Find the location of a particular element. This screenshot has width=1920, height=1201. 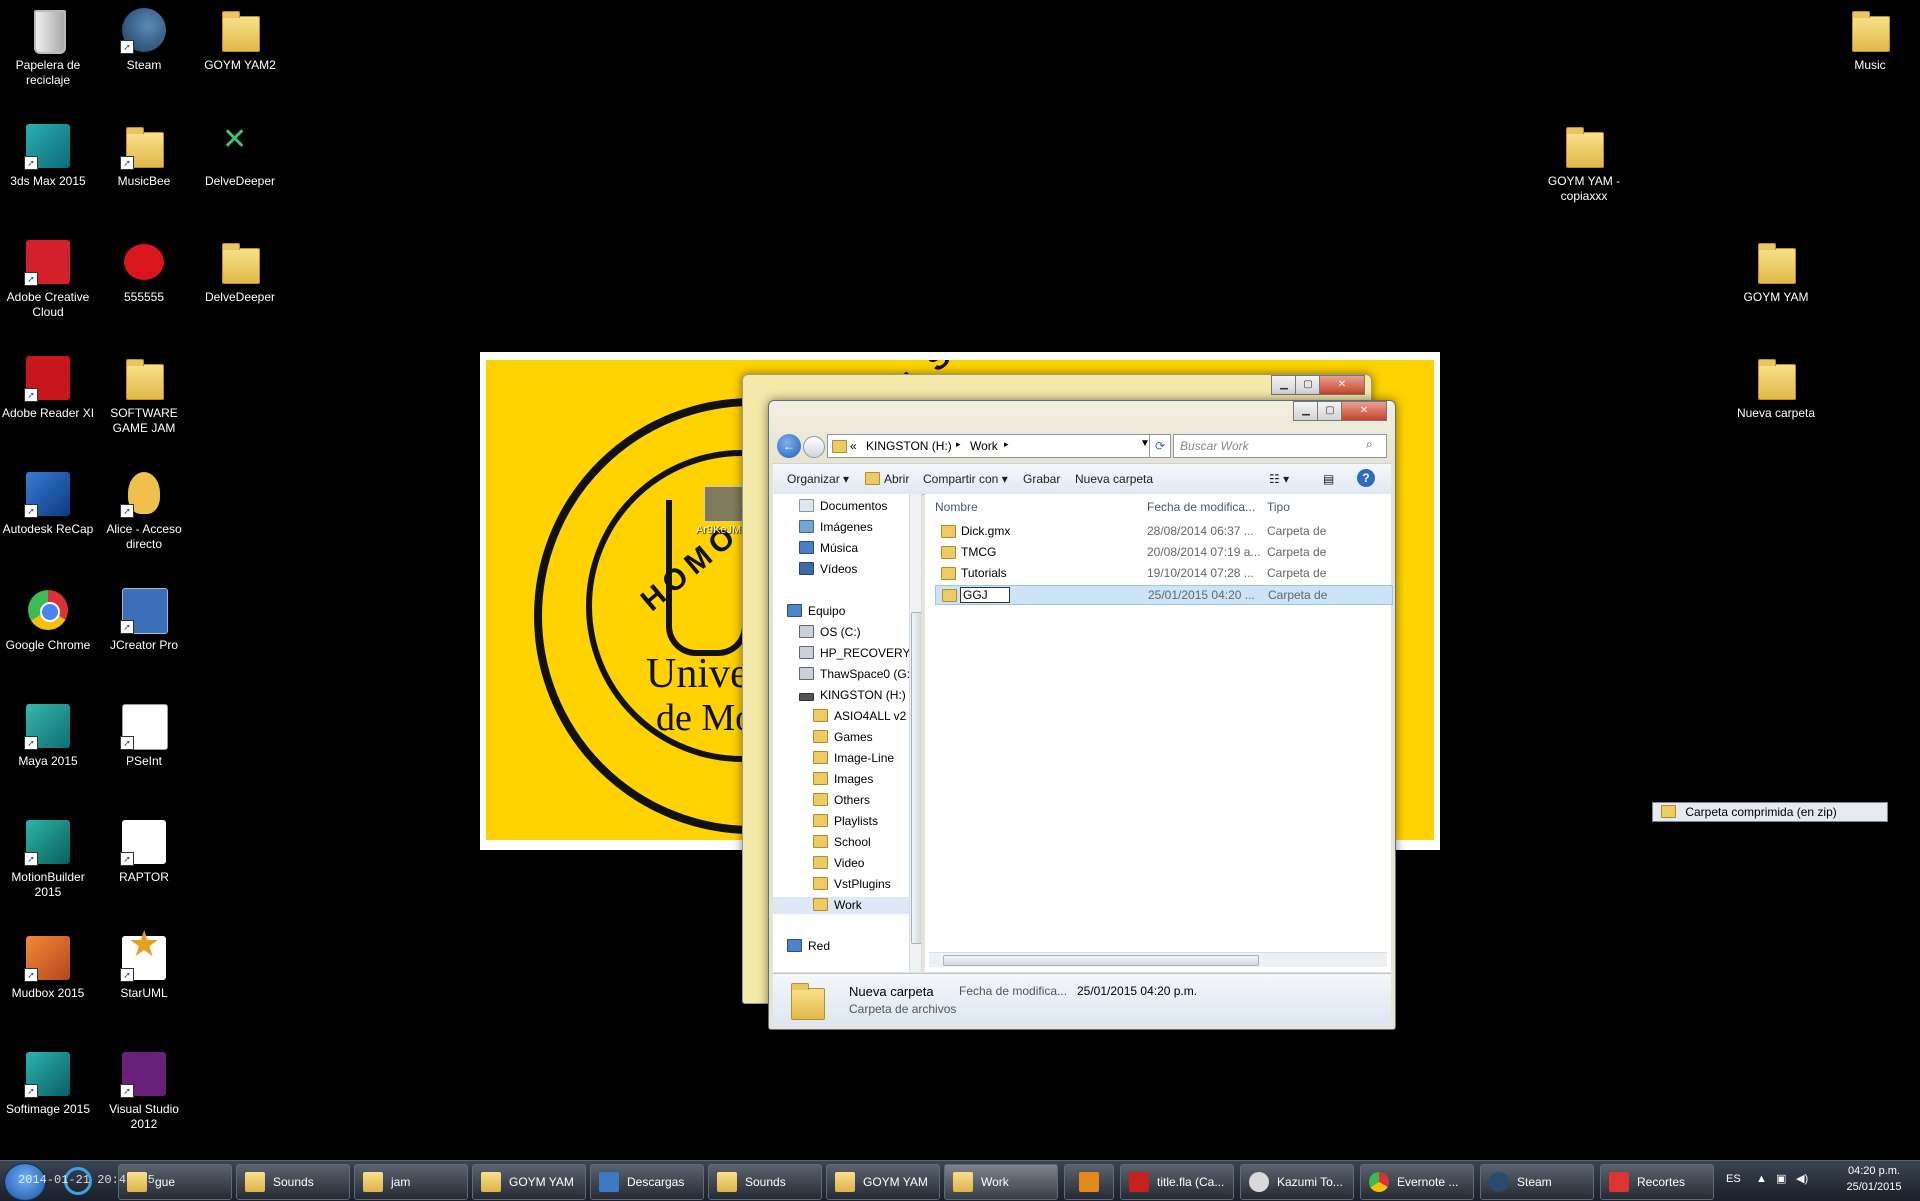

open-button: Abrir is located at coordinates (887, 479).